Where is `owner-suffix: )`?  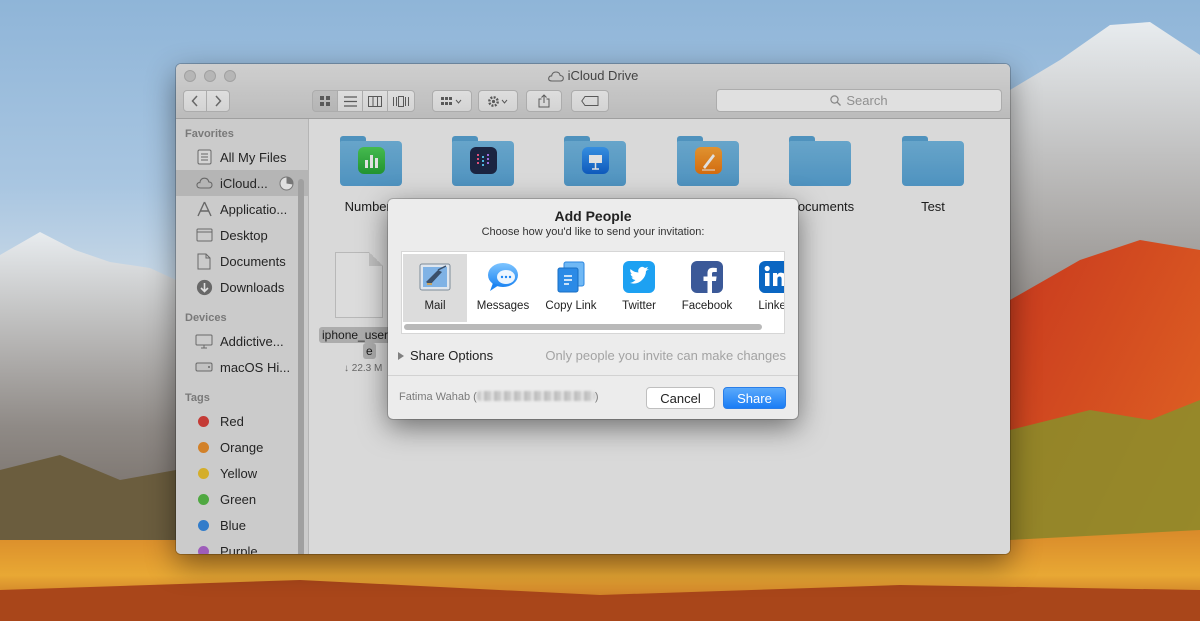 owner-suffix: ) is located at coordinates (596, 397).